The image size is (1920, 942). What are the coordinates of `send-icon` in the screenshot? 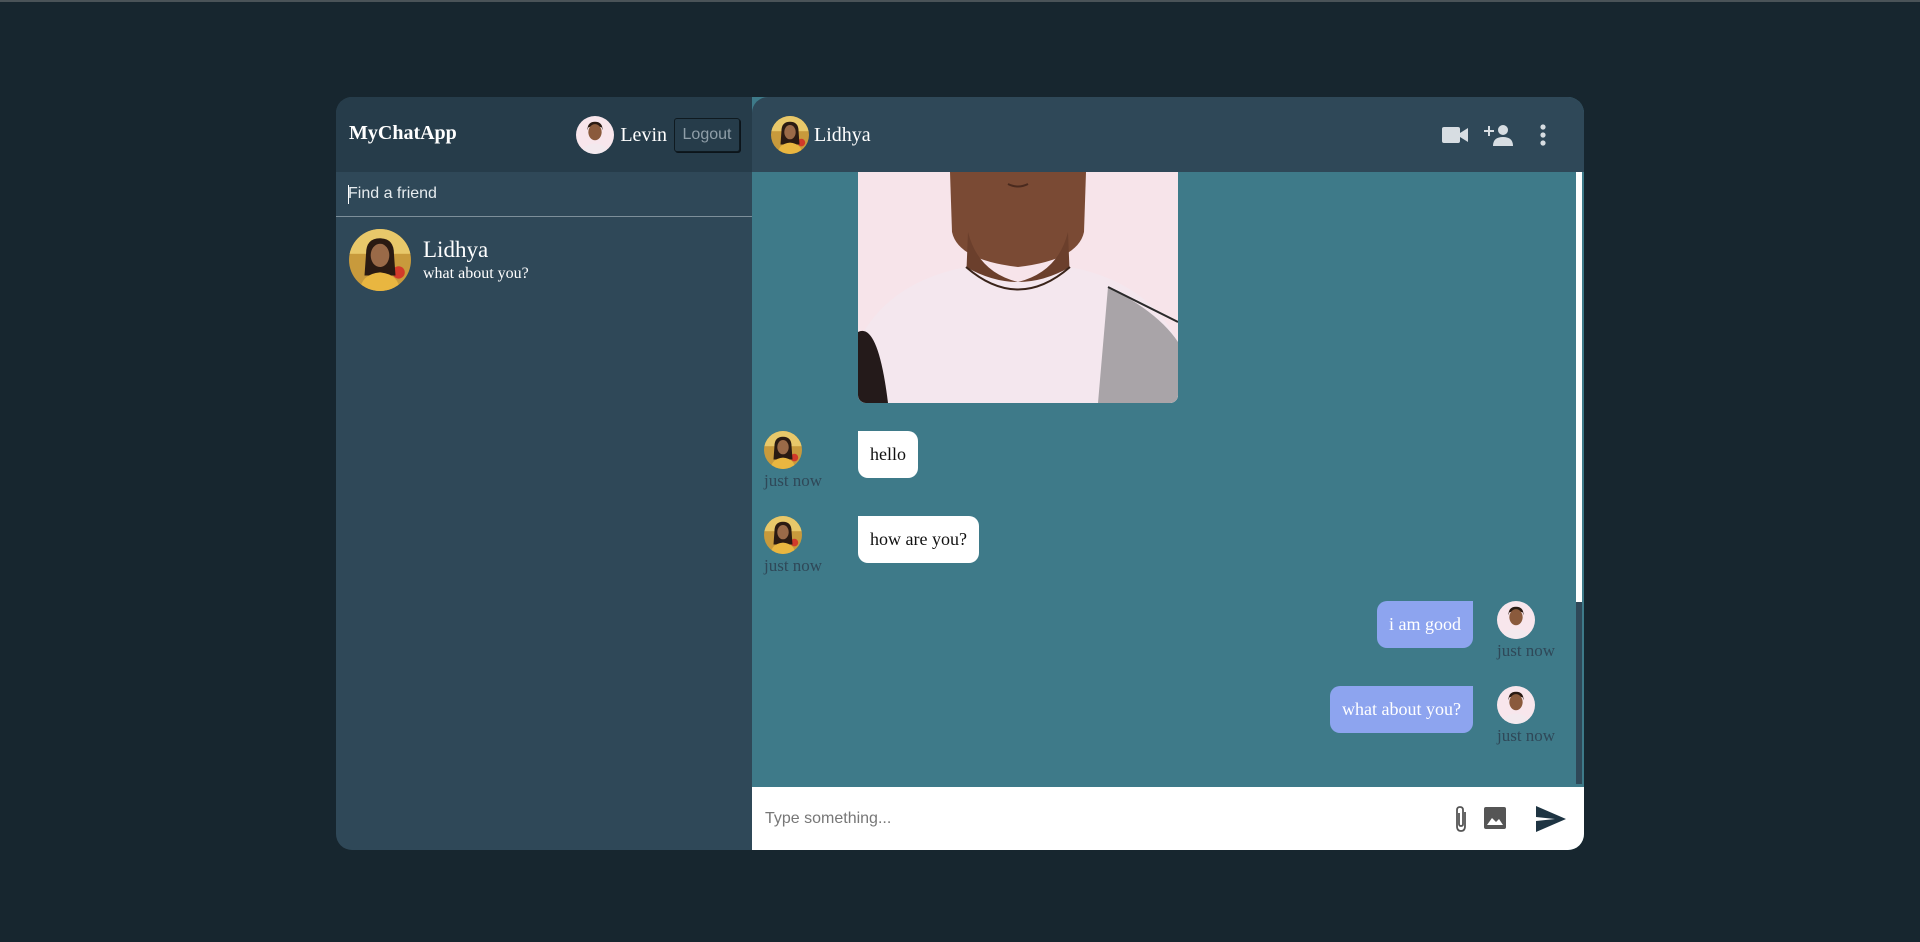 It's located at (1551, 819).